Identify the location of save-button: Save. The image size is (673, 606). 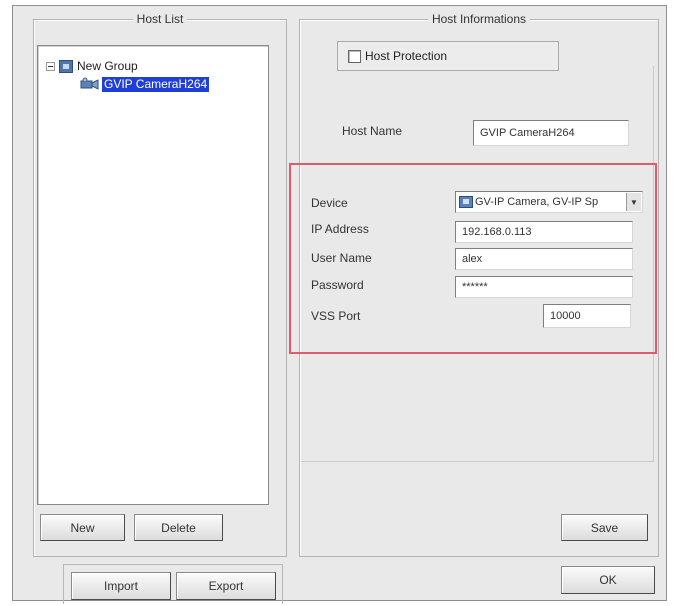
(604, 527).